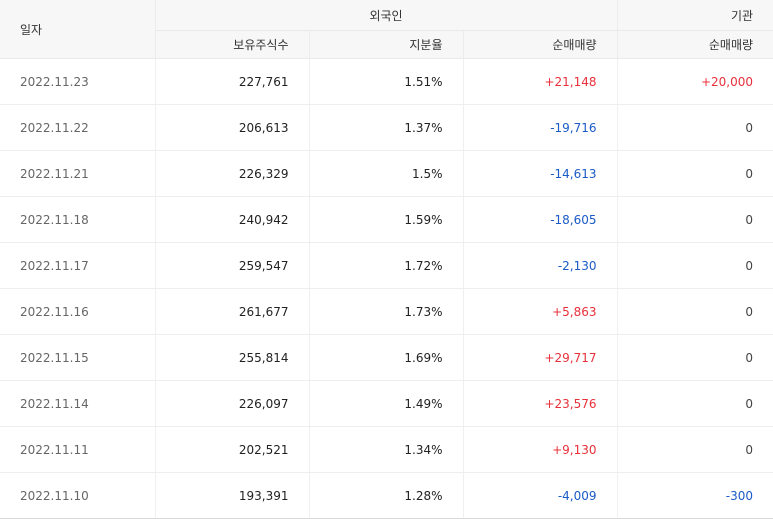 The width and height of the screenshot is (773, 519). What do you see at coordinates (78, 219) in the screenshot?
I see `date-cell: 2022.11.18` at bounding box center [78, 219].